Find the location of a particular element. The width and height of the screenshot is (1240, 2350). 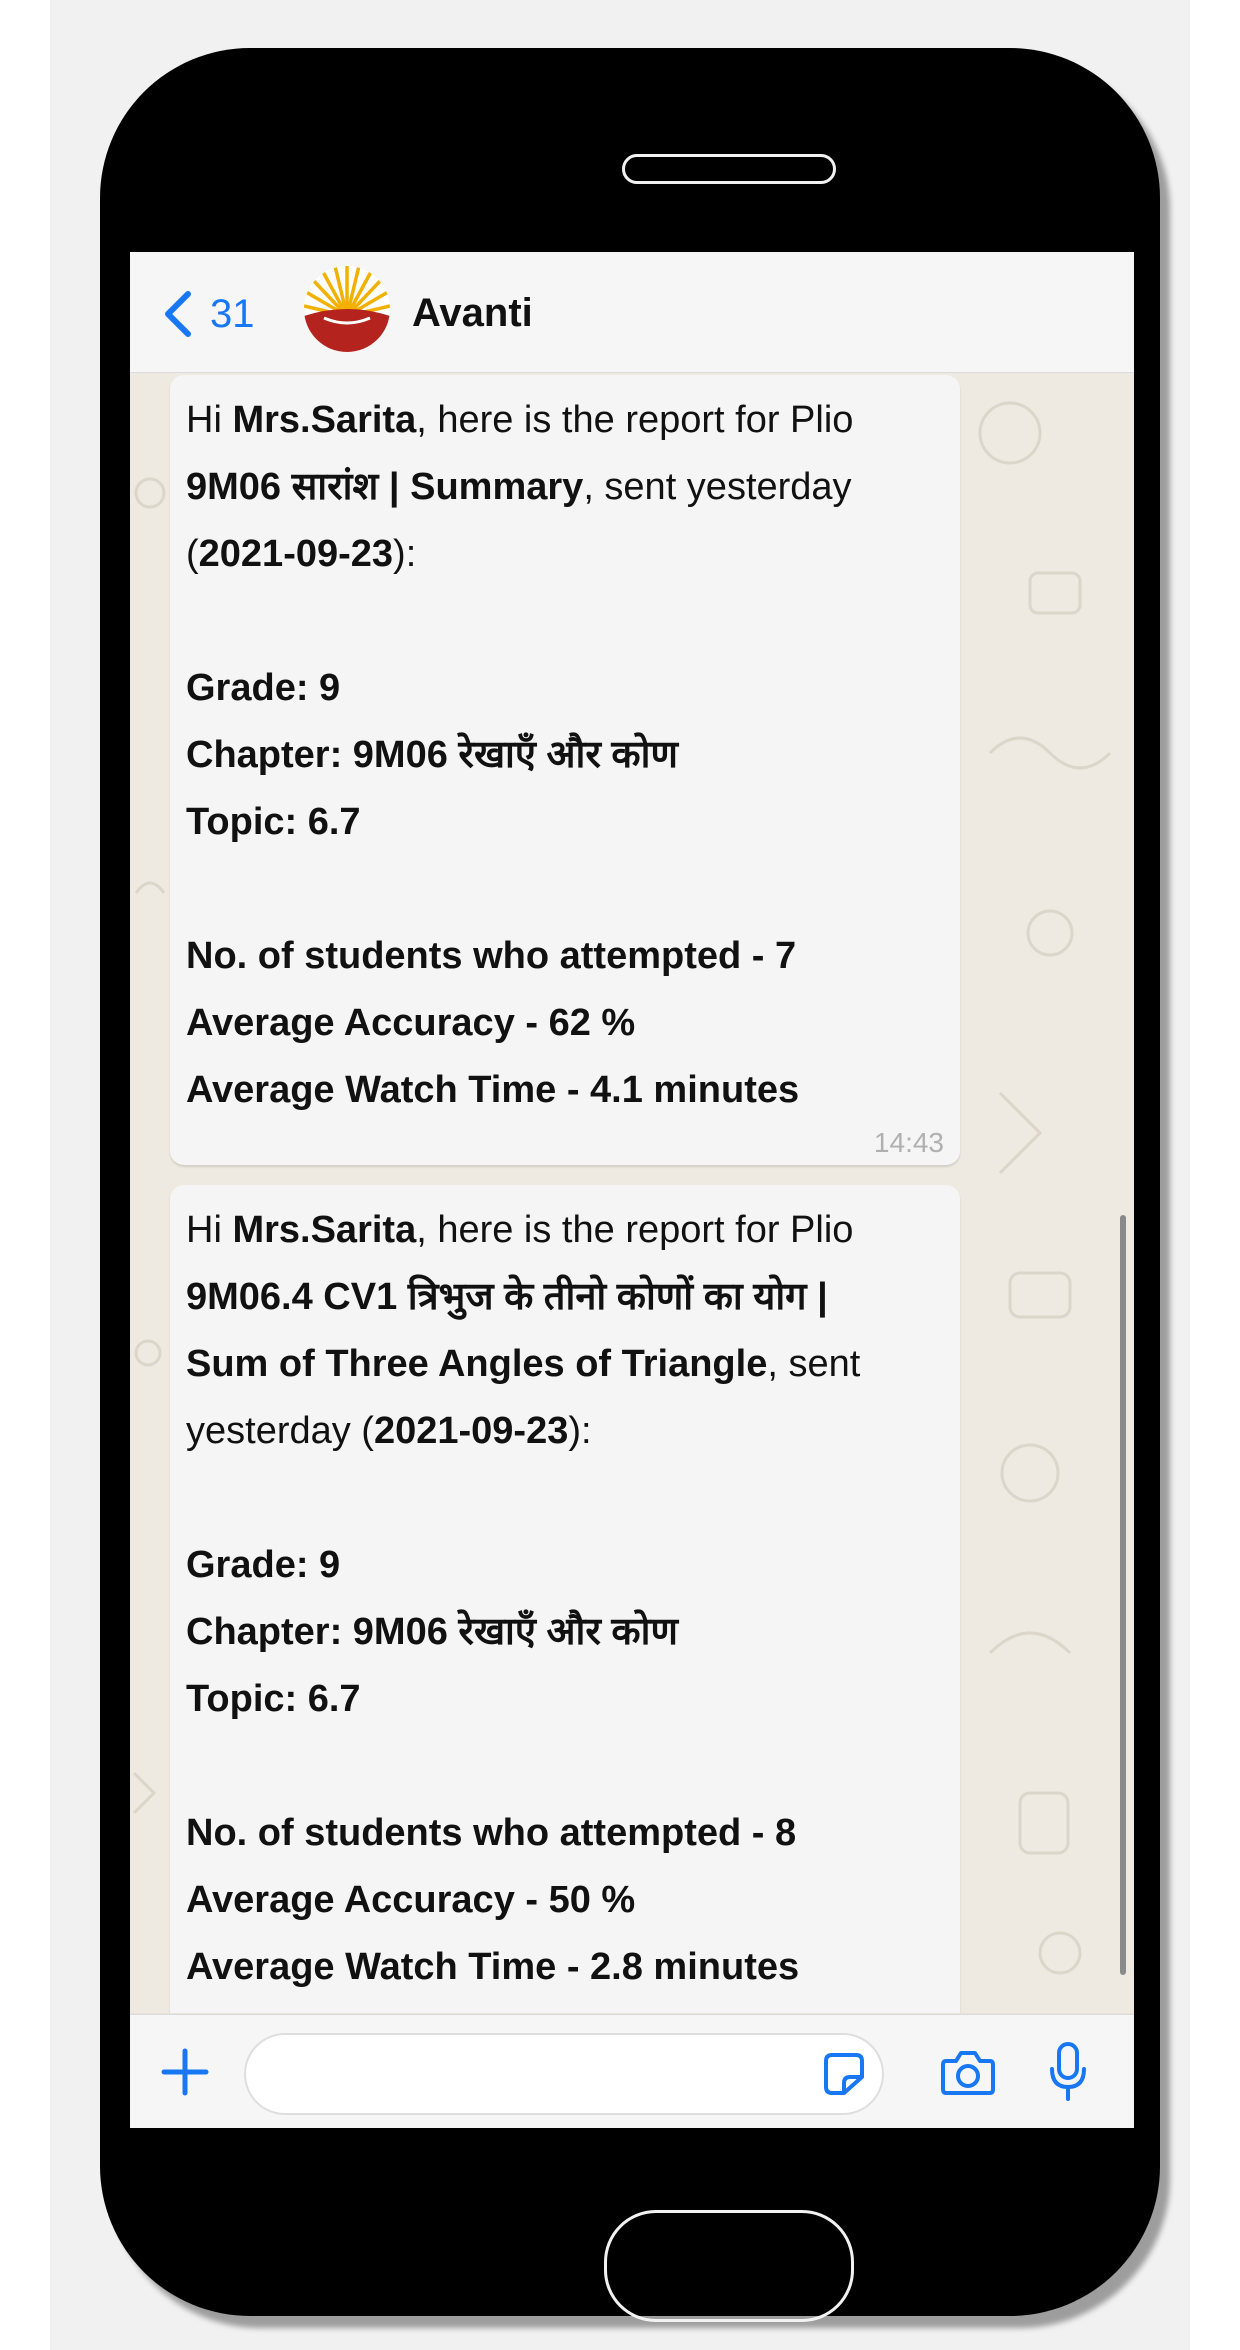

message-text-run: , sent yesterday is located at coordinates (717, 487).